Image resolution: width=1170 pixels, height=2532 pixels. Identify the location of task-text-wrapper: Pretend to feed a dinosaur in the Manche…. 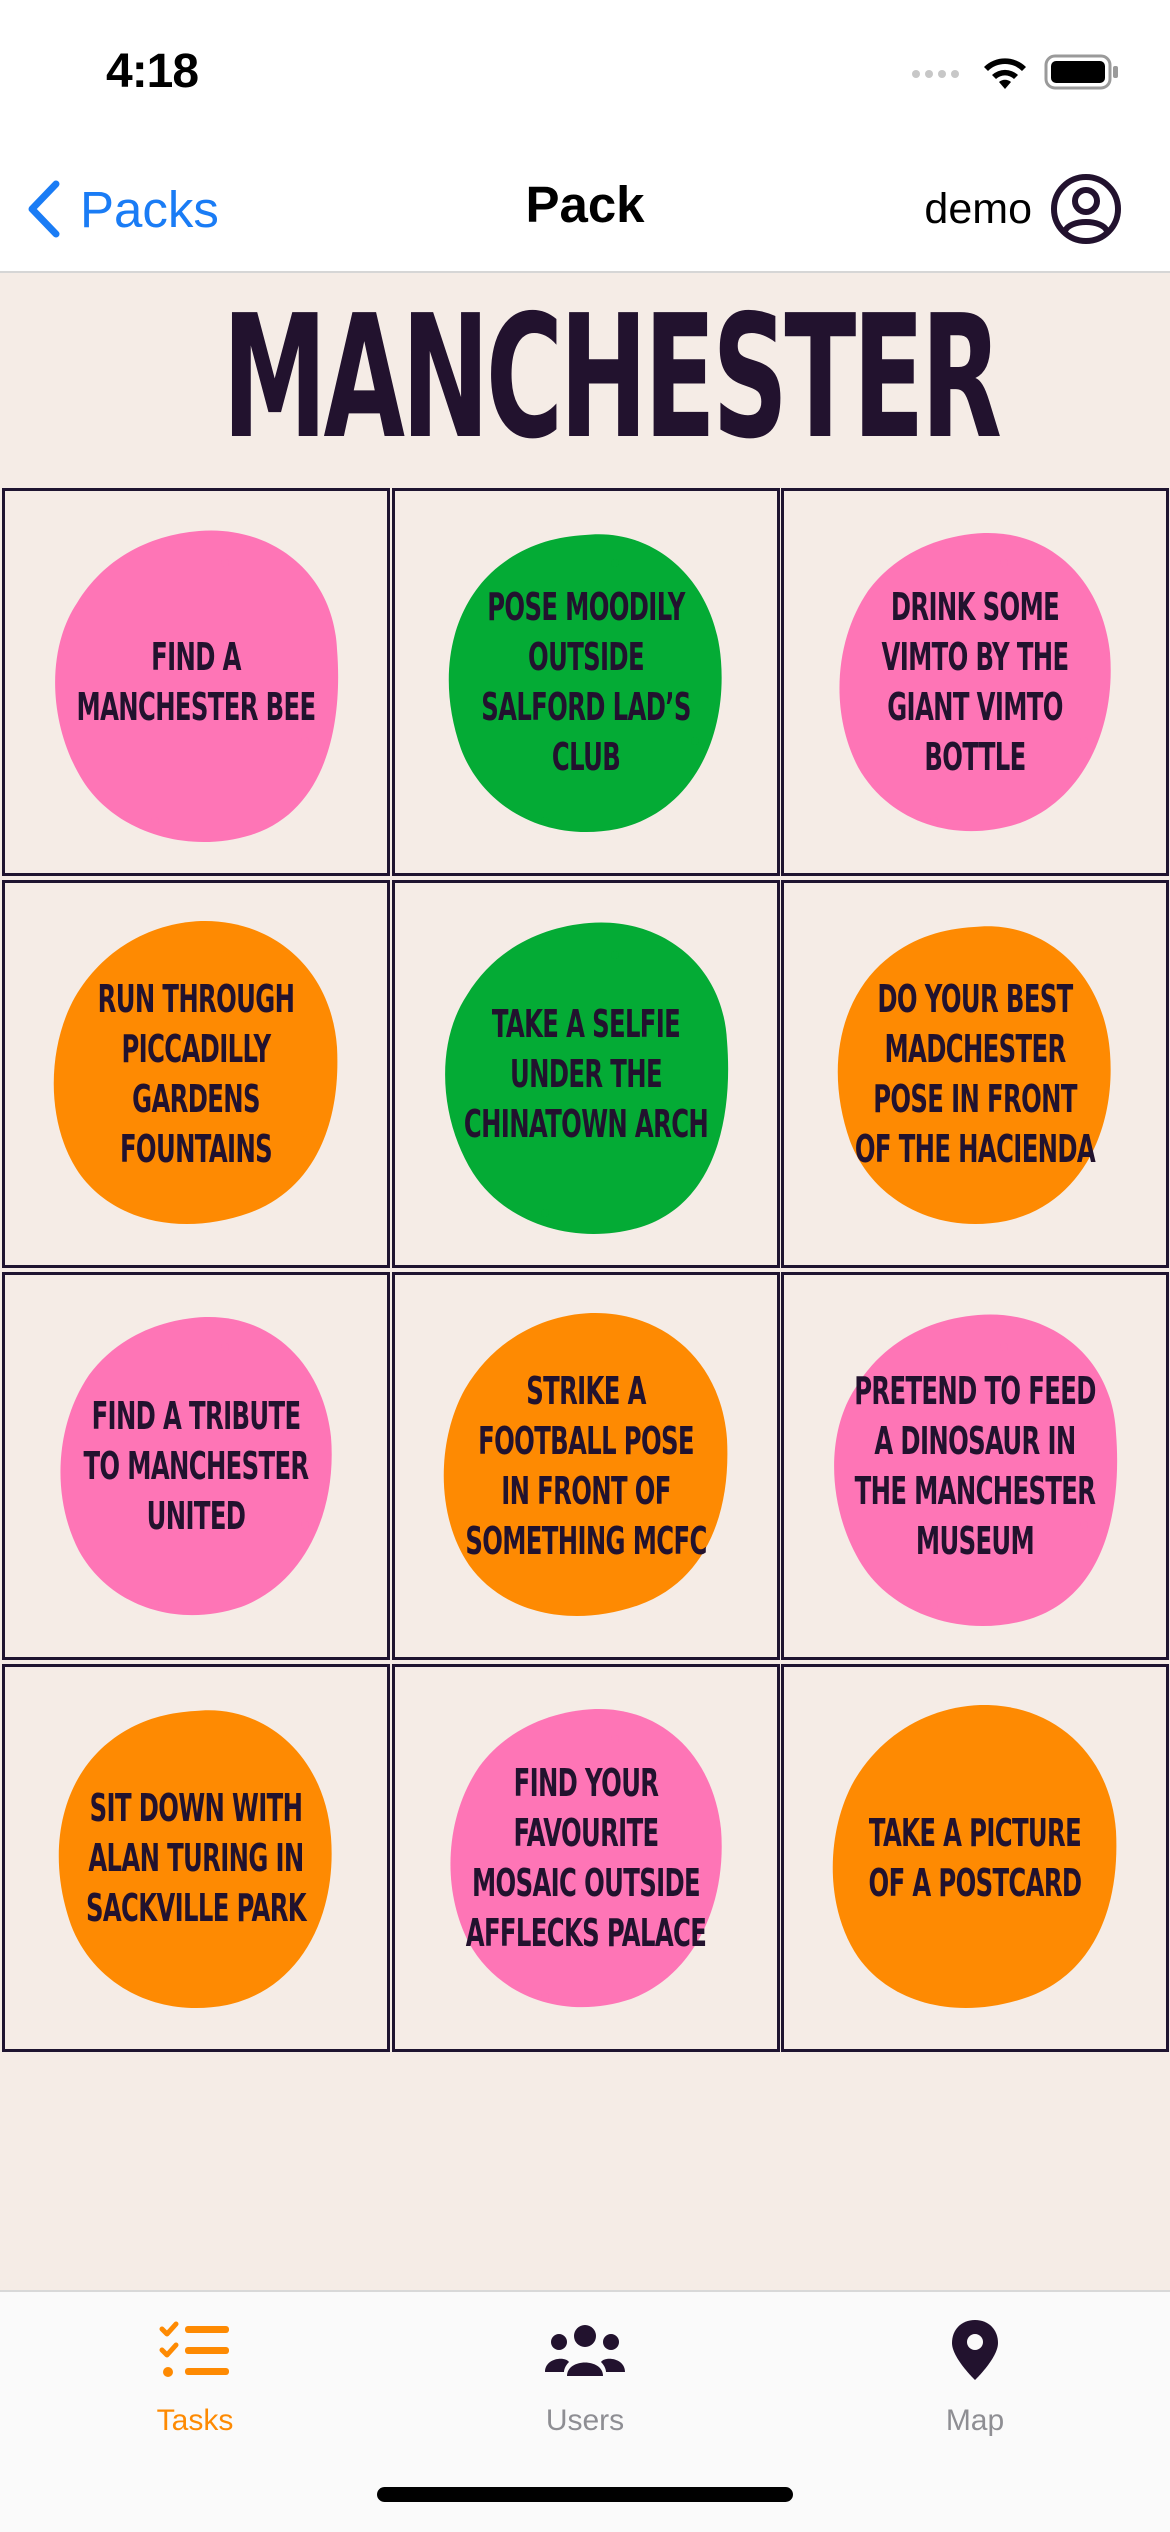
(975, 1466).